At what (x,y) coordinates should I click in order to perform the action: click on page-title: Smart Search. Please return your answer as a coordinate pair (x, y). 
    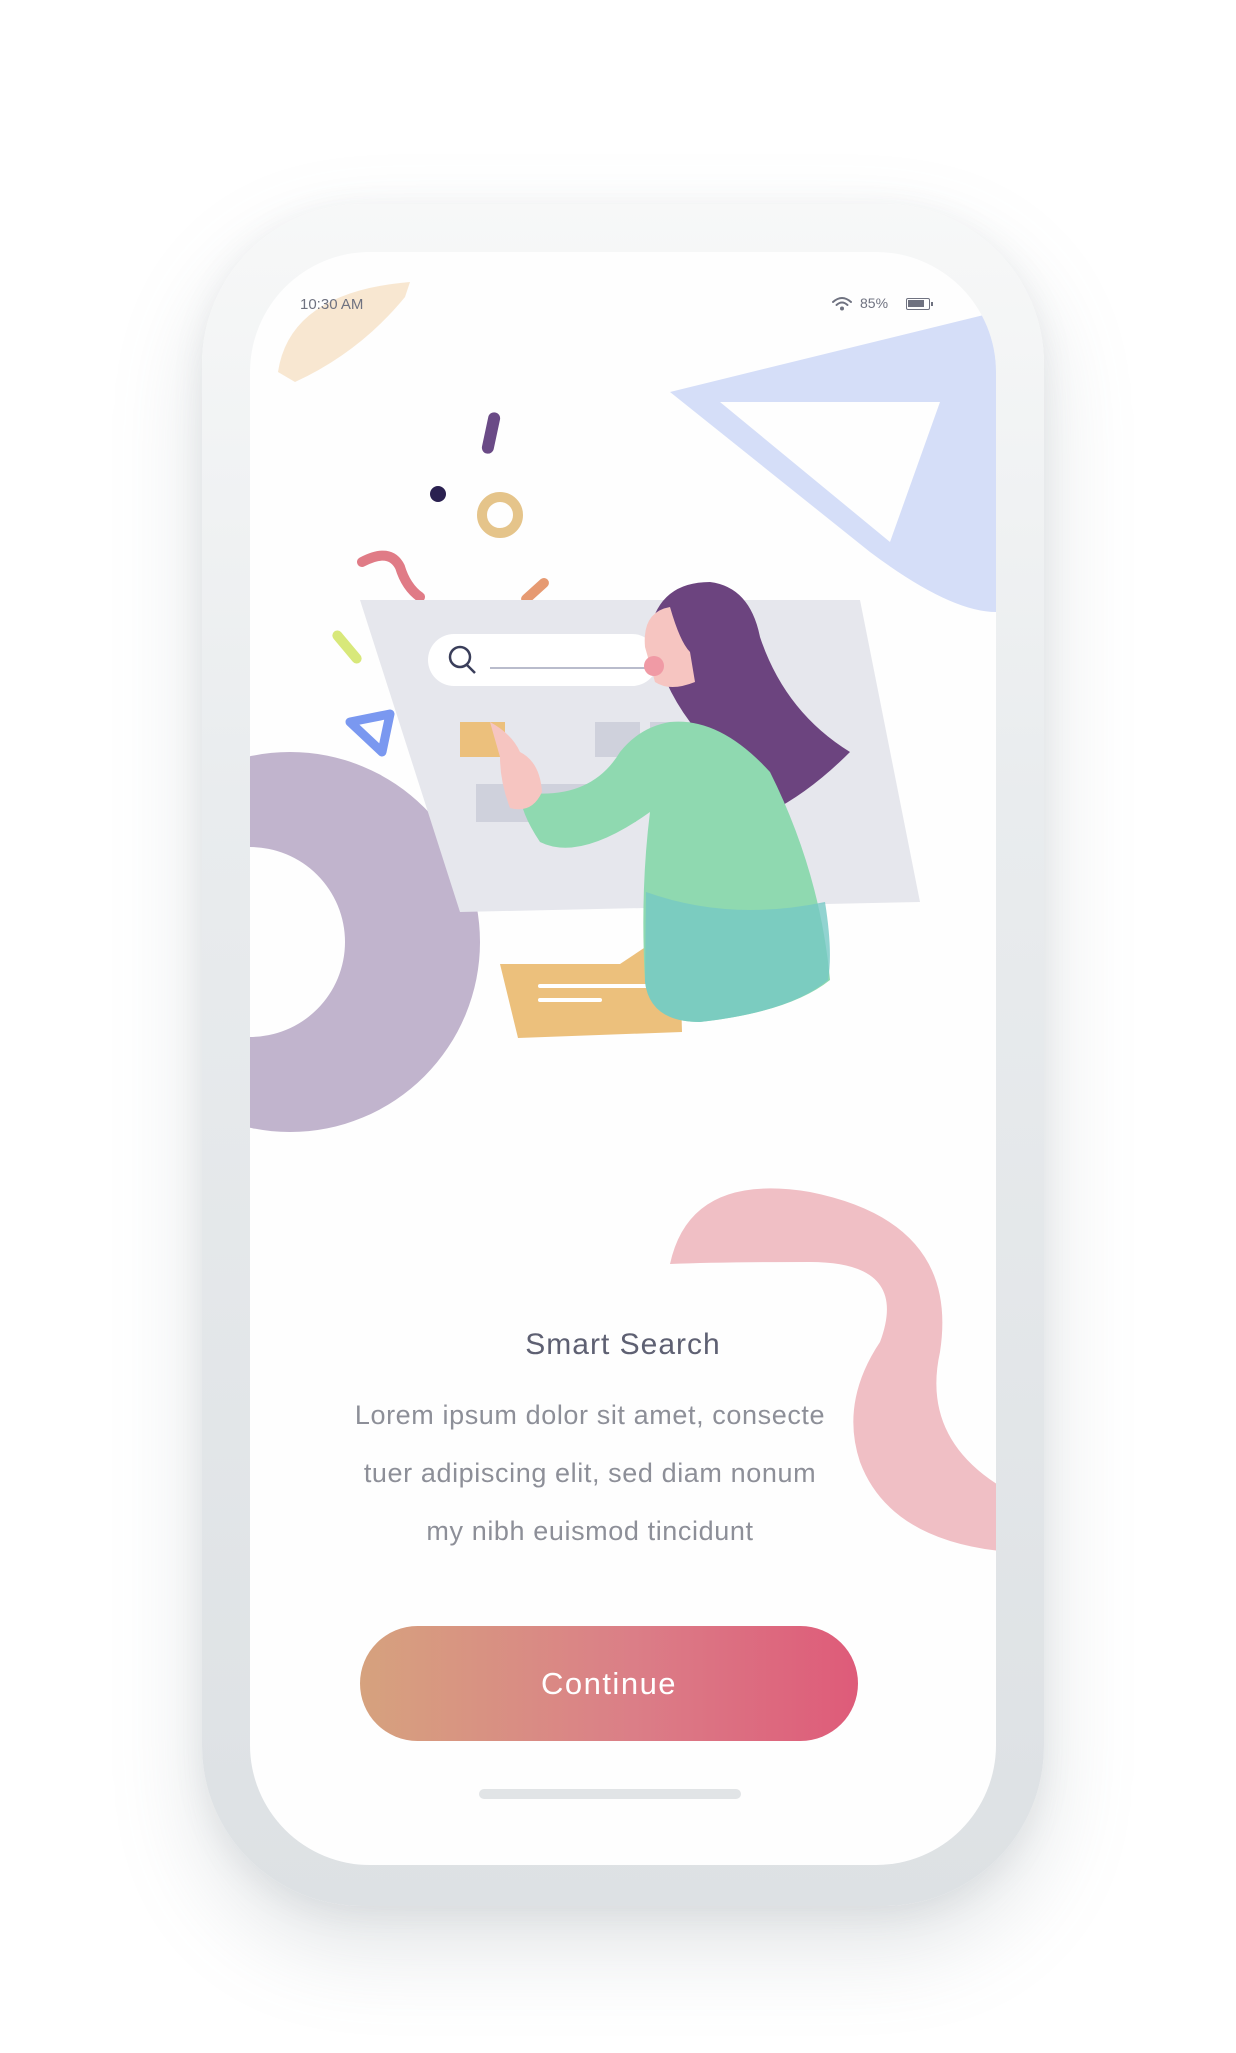
    Looking at the image, I should click on (623, 1344).